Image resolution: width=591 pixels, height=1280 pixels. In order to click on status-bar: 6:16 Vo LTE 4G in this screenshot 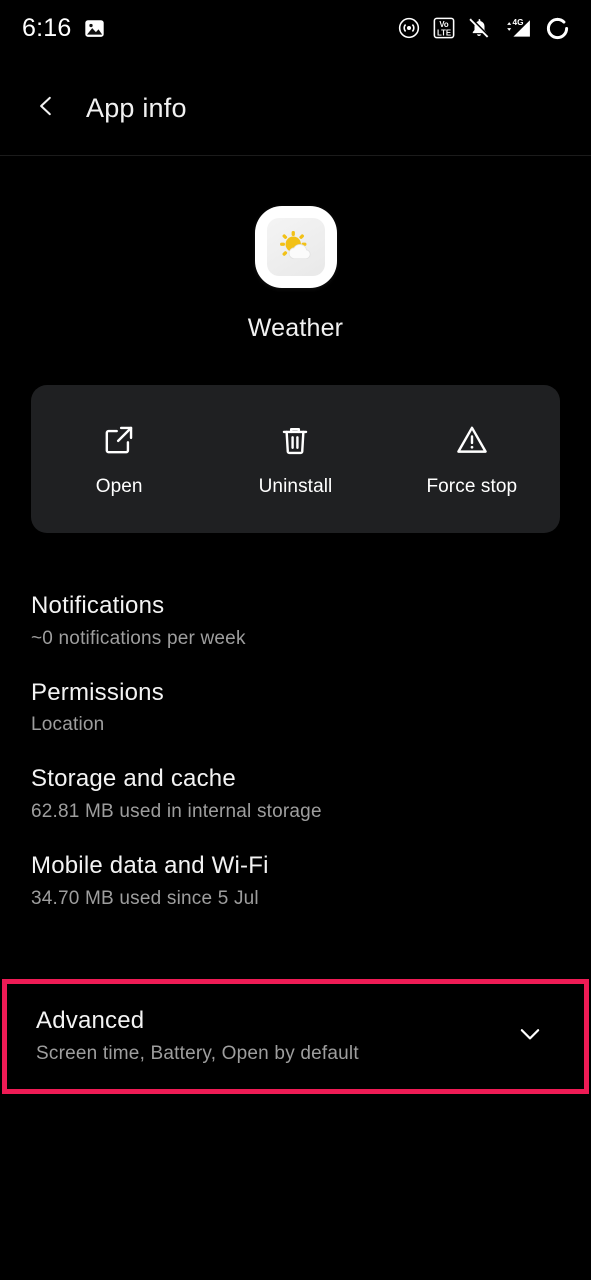, I will do `click(295, 28)`.